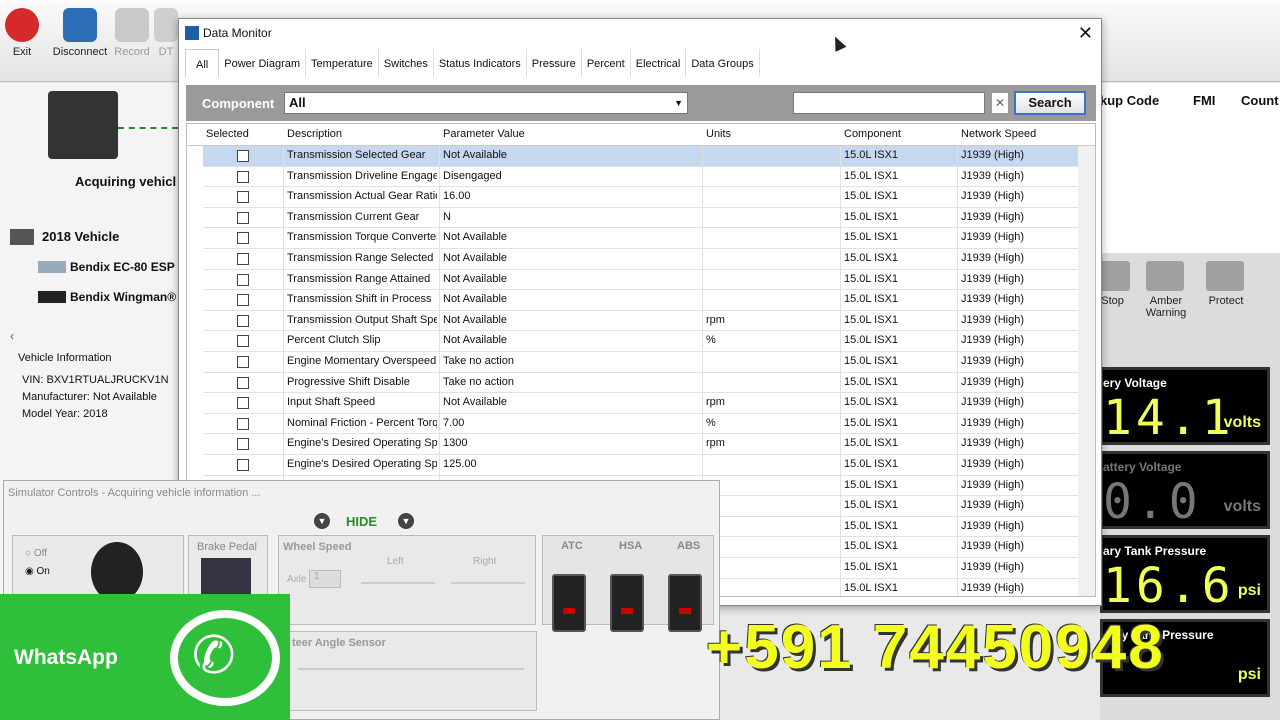 Image resolution: width=1280 pixels, height=720 pixels. Describe the element at coordinates (406, 63) in the screenshot. I see `tab-switches: Switches` at that location.